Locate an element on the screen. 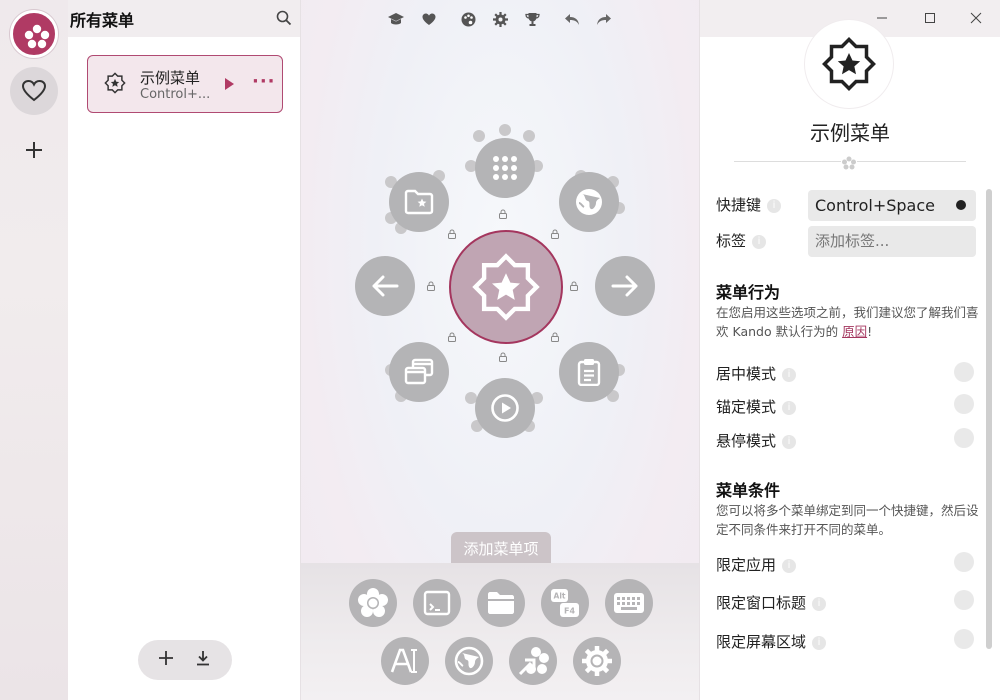  redirect-icon is located at coordinates (533, 661).